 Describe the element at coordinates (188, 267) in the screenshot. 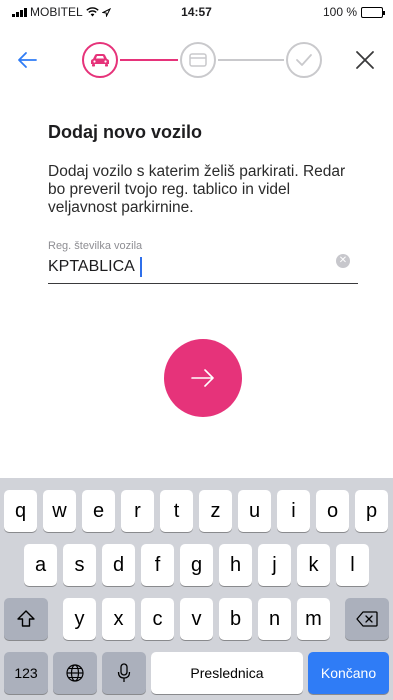

I see `plate-number-input` at that location.